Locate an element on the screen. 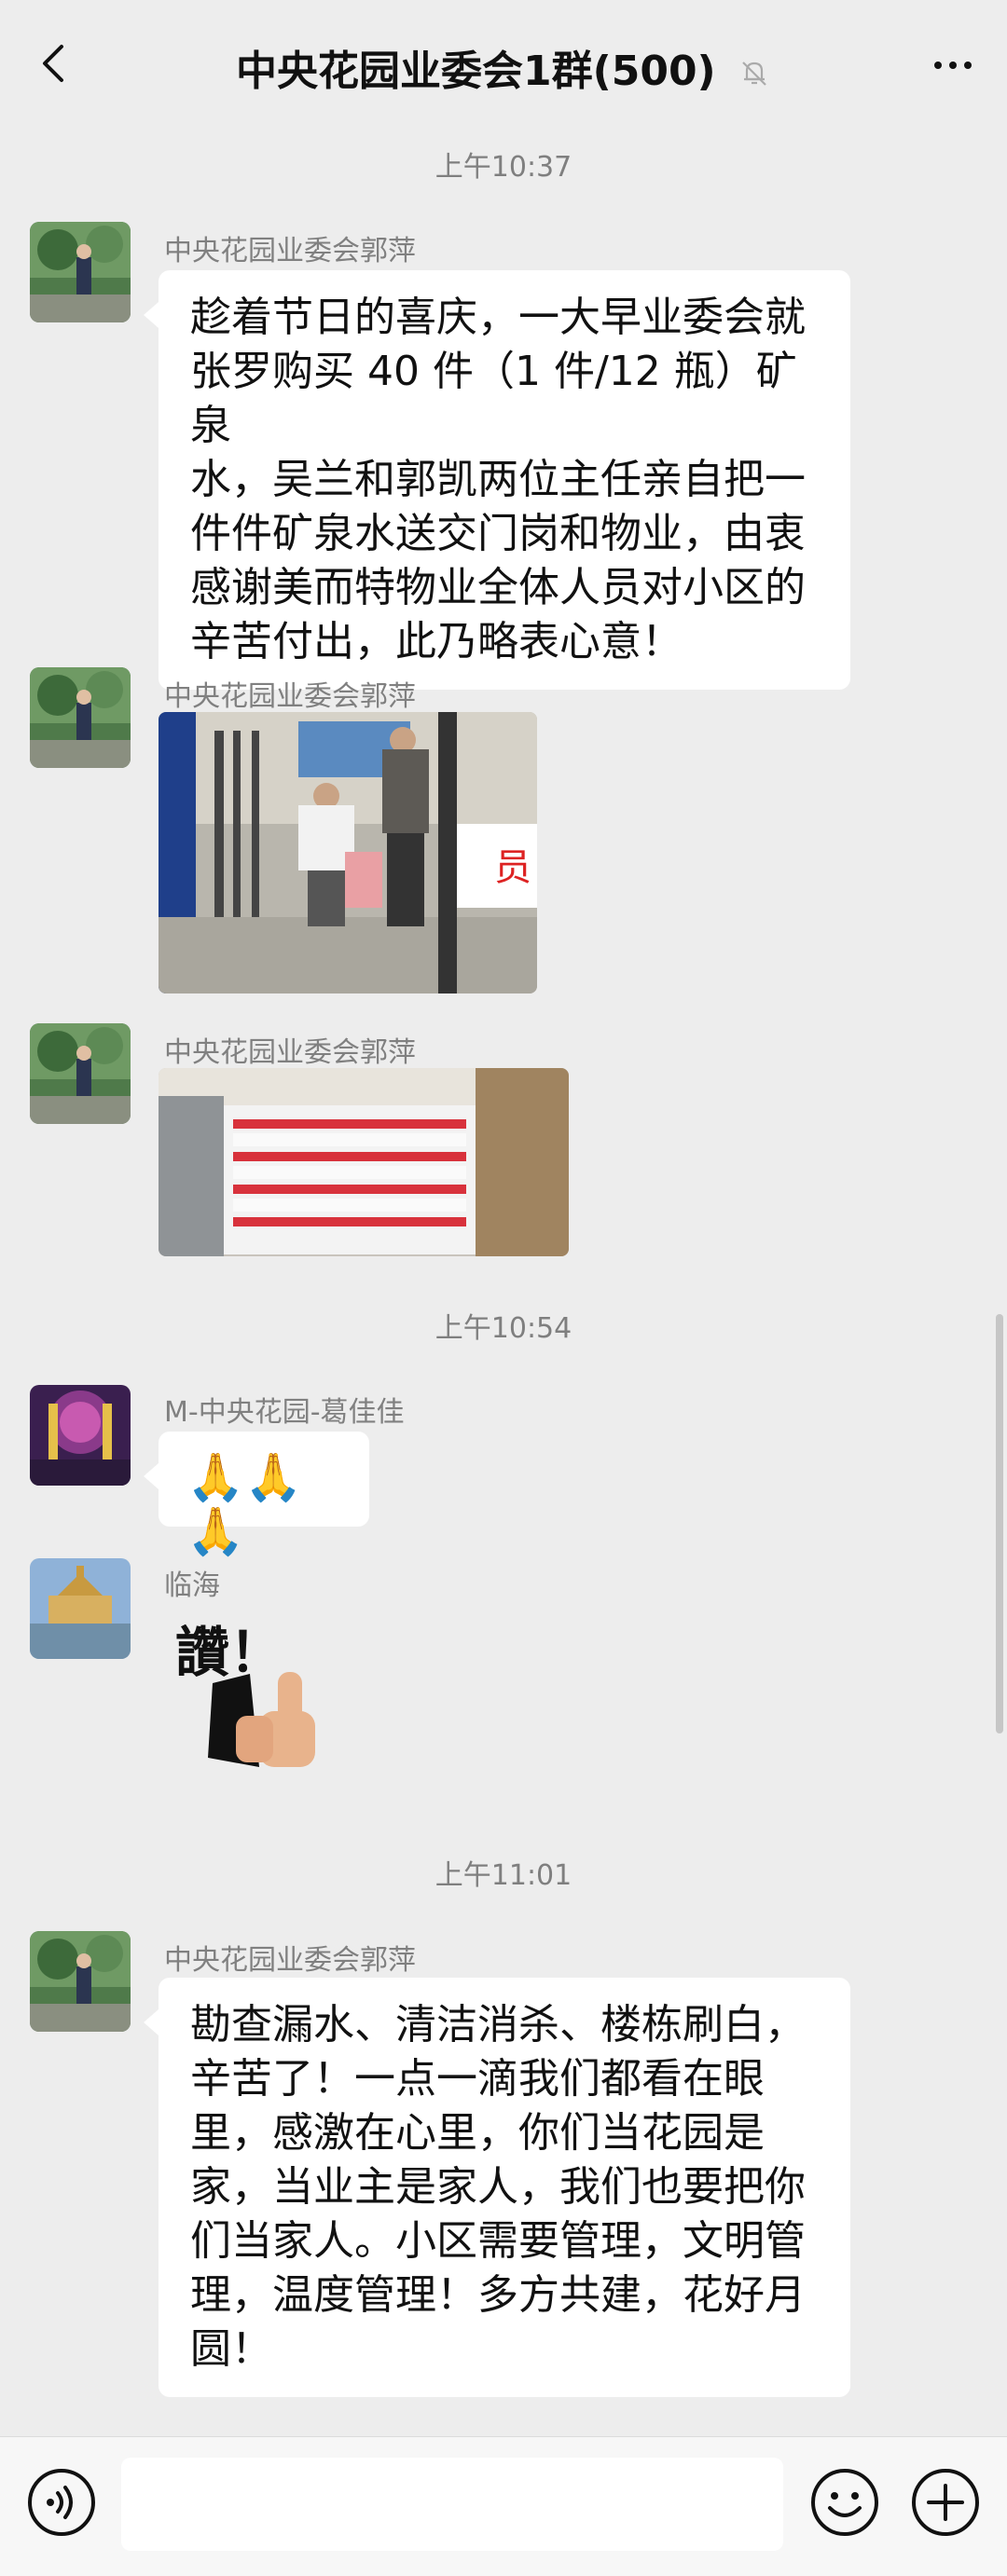 The width and height of the screenshot is (1007, 2576). voice-icon is located at coordinates (61, 2502).